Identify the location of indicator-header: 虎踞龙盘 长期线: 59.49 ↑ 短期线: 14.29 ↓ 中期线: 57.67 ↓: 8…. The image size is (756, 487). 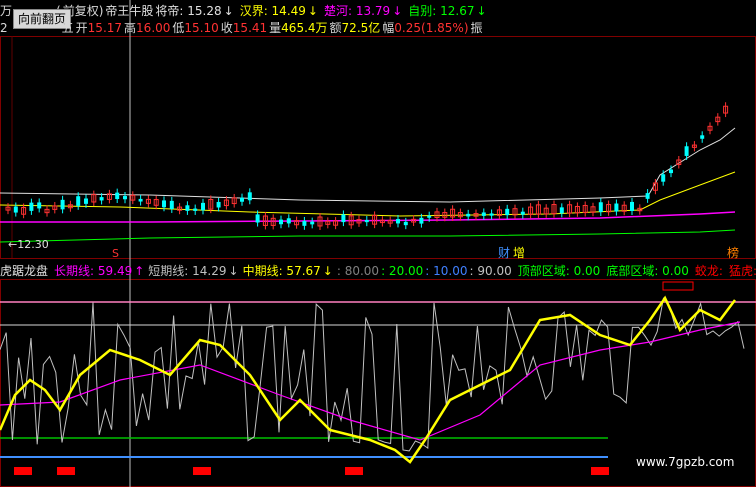
(378, 270).